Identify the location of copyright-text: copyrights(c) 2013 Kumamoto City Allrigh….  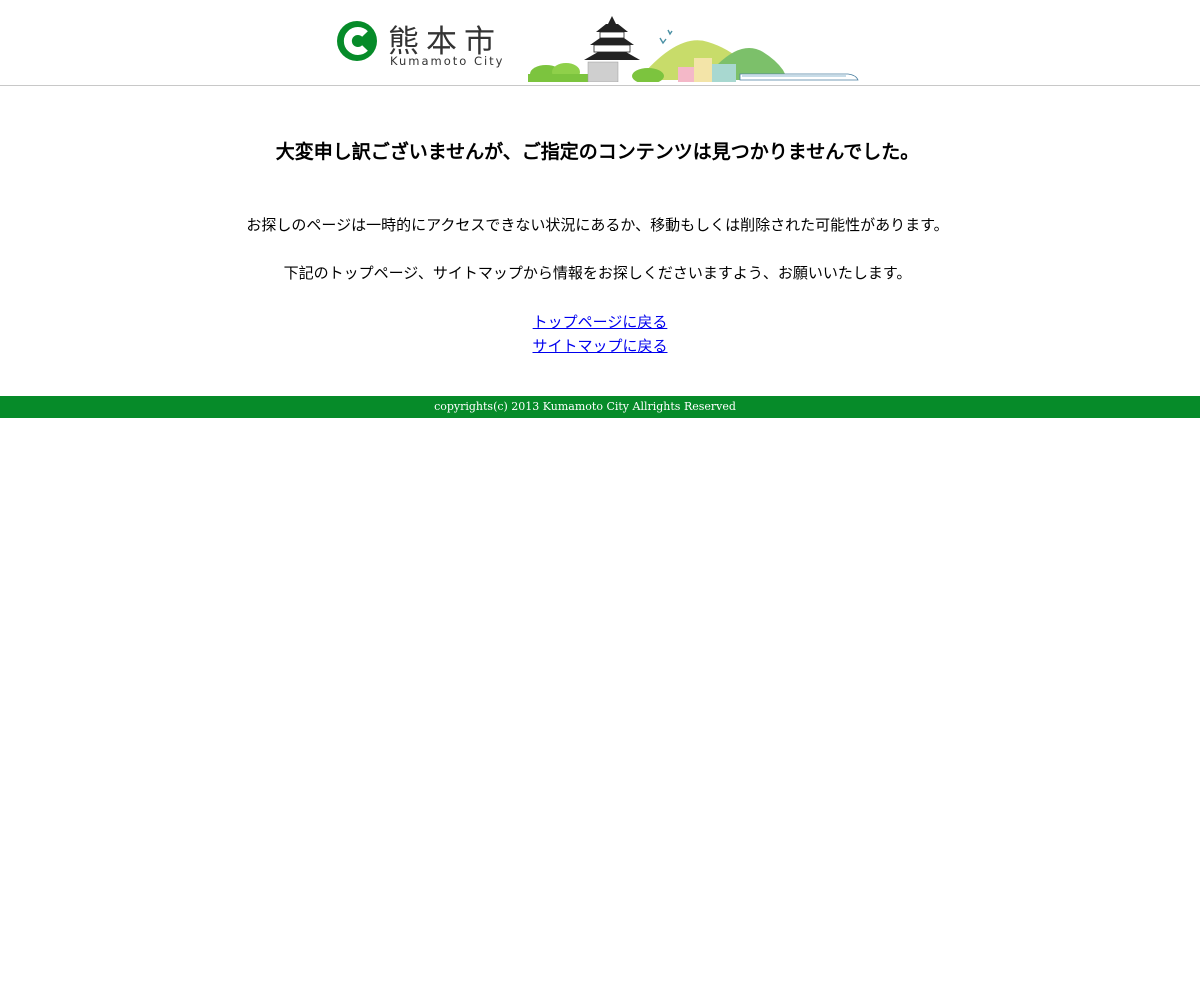
(585, 406).